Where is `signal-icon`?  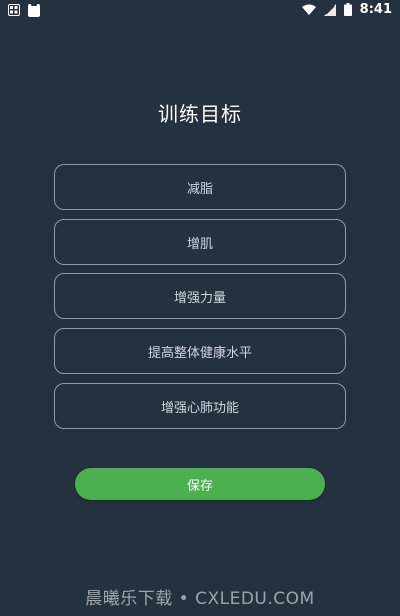 signal-icon is located at coordinates (329, 9).